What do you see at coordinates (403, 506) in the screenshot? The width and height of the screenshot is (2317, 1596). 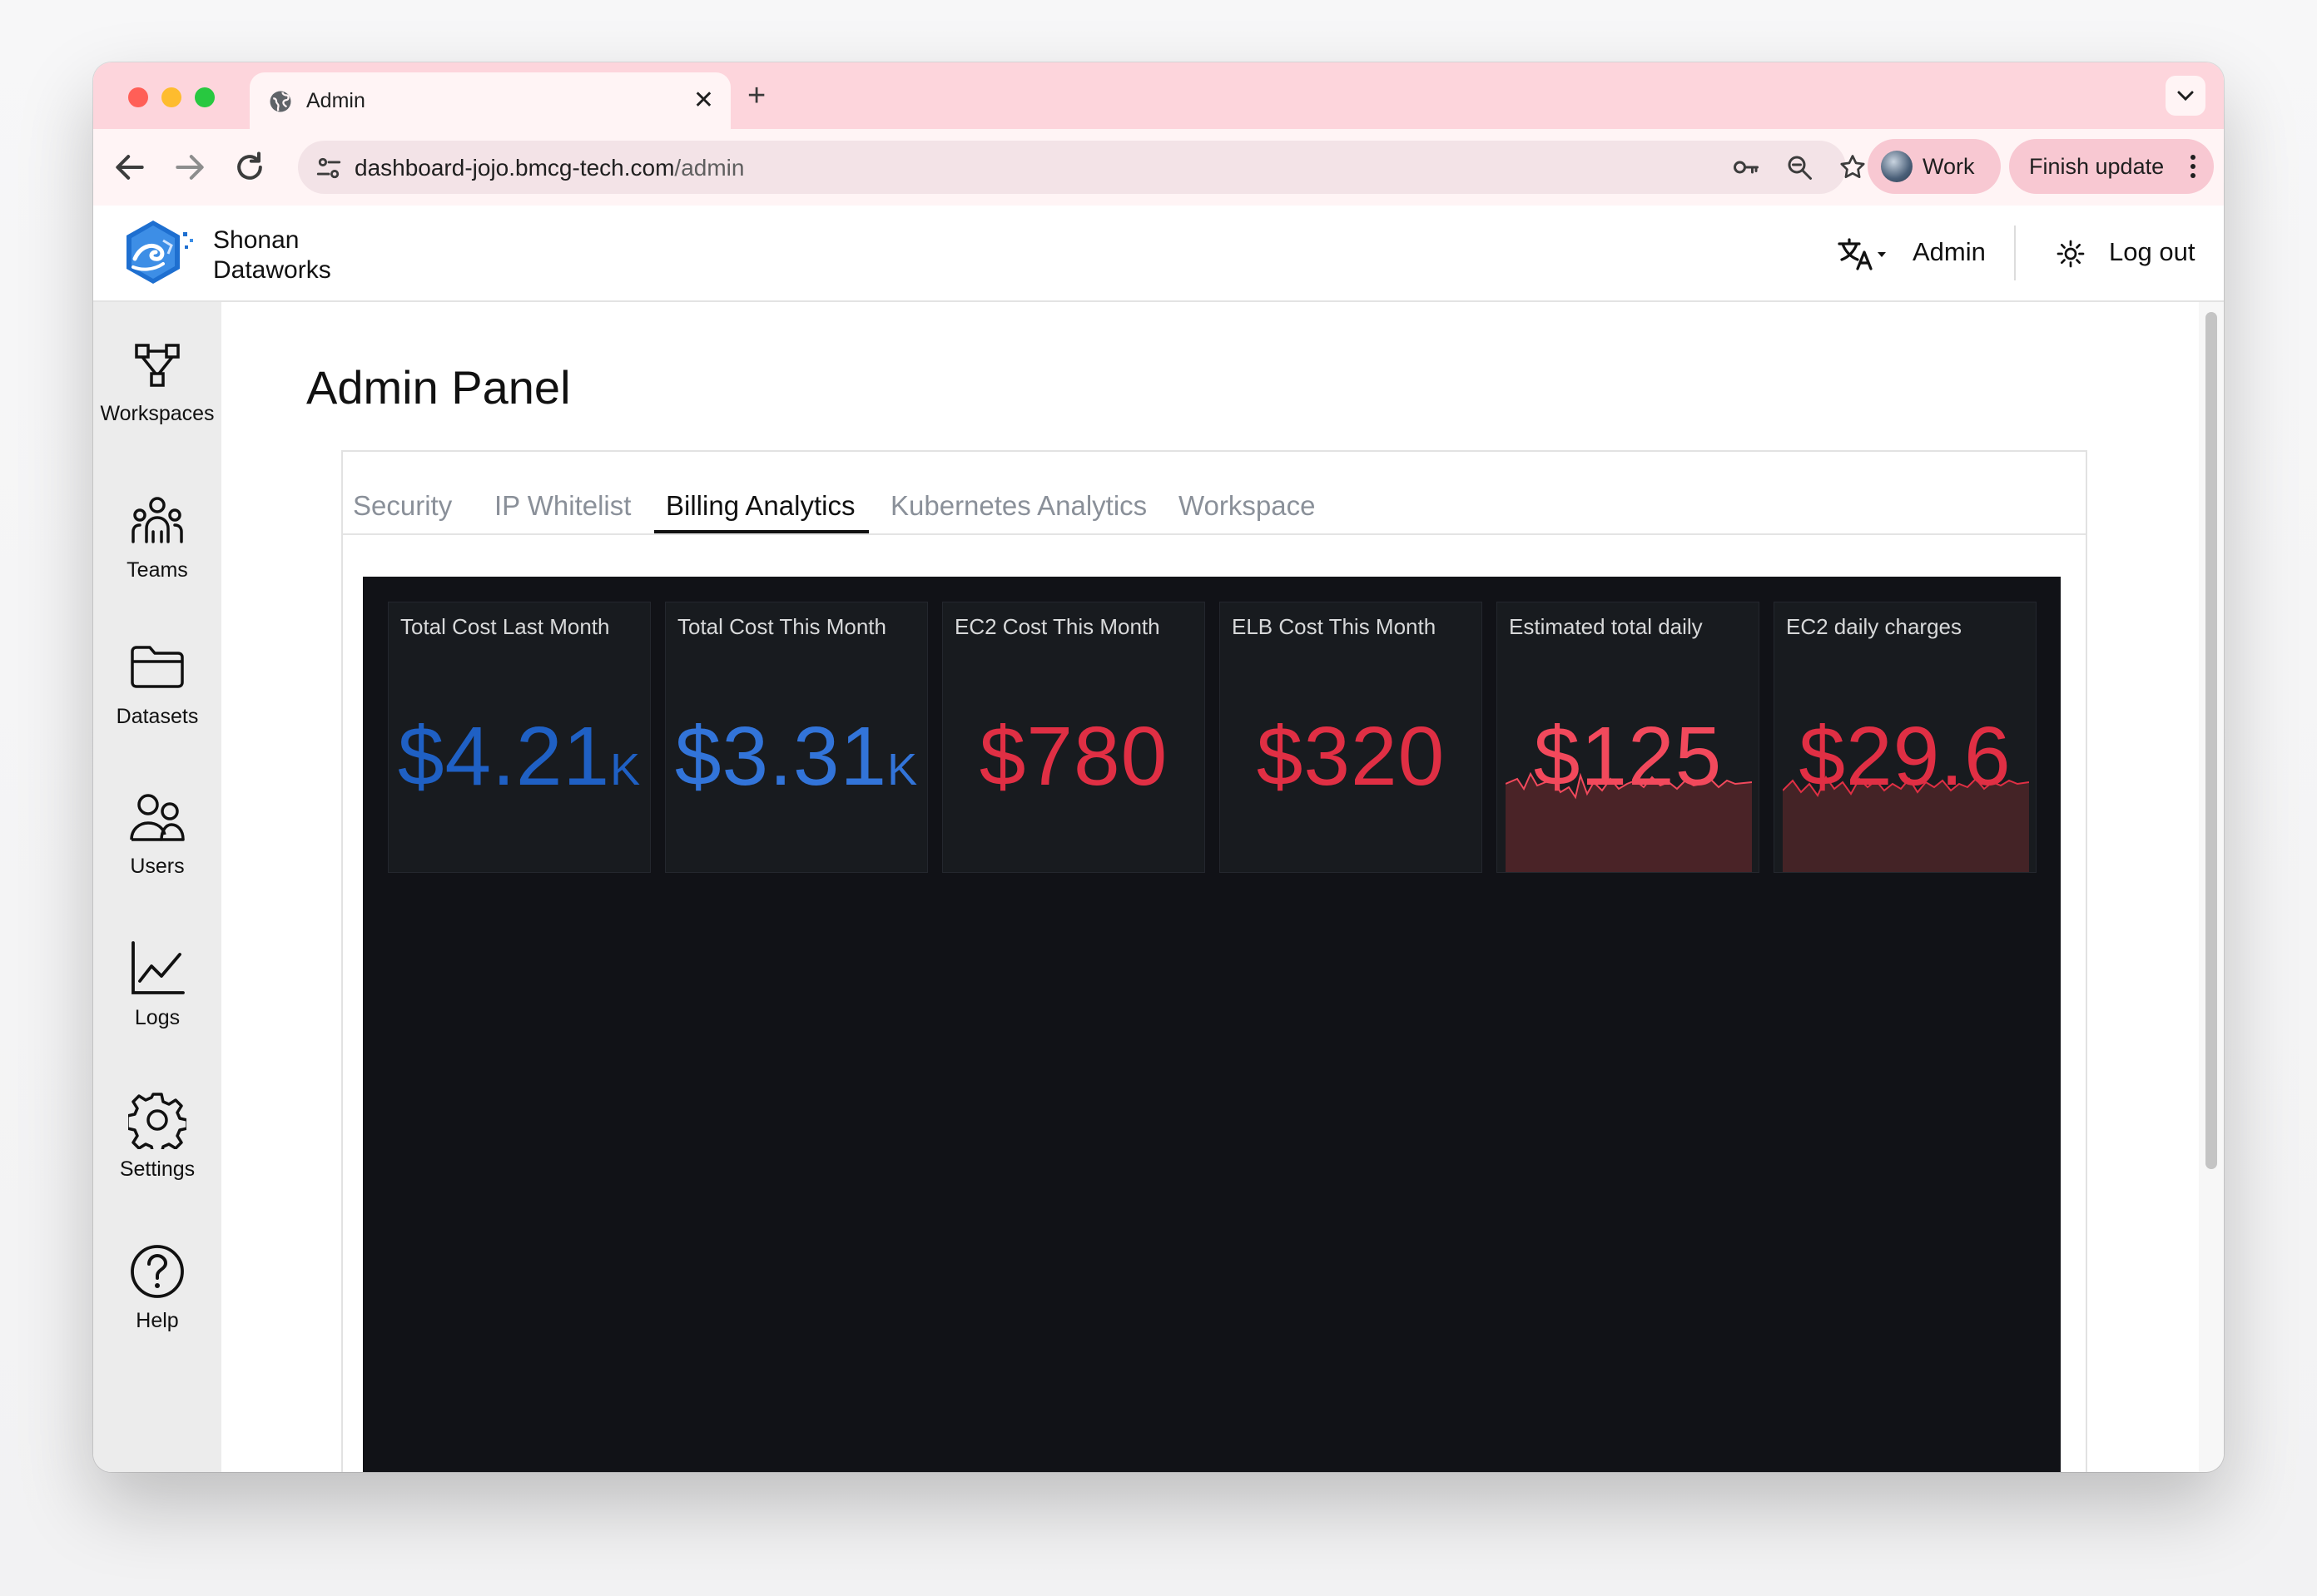 I see `tab-security: Security` at bounding box center [403, 506].